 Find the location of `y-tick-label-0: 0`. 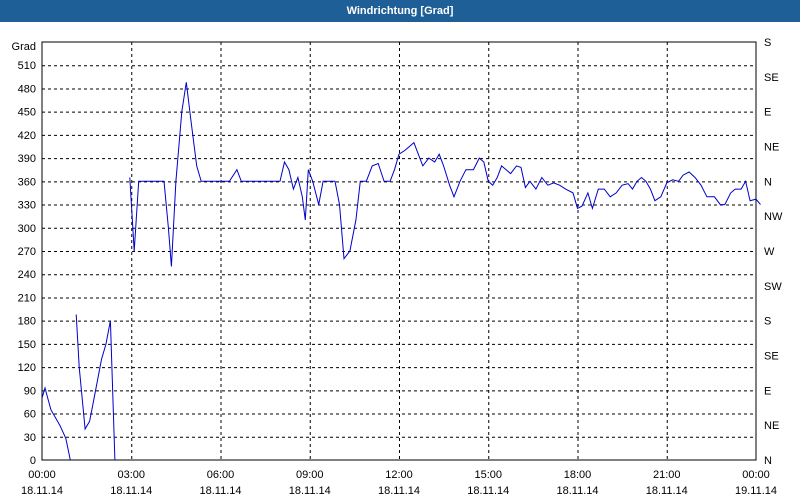

y-tick-label-0: 0 is located at coordinates (33, 461).